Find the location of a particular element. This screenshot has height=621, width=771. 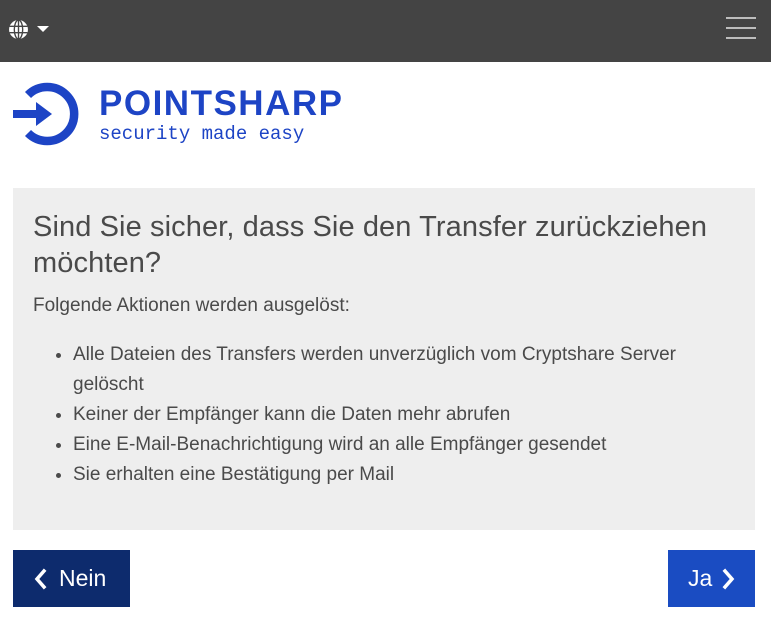

pointsharp-logo: POINTSHARP security made easy is located at coordinates (193, 115).